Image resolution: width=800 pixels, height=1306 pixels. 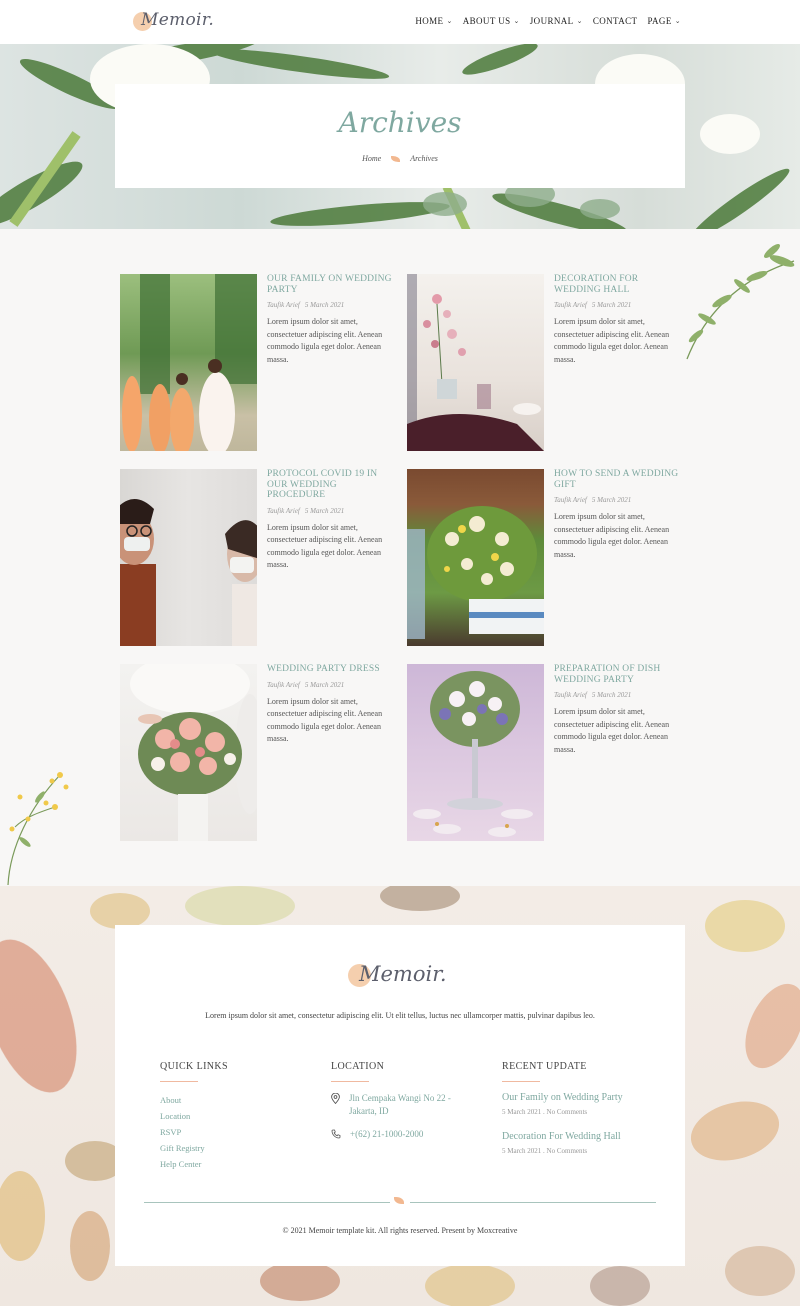 I want to click on address-text: Jln Cempaka Wangi No 22 - Jakarta, ID, so click(x=400, y=1104).